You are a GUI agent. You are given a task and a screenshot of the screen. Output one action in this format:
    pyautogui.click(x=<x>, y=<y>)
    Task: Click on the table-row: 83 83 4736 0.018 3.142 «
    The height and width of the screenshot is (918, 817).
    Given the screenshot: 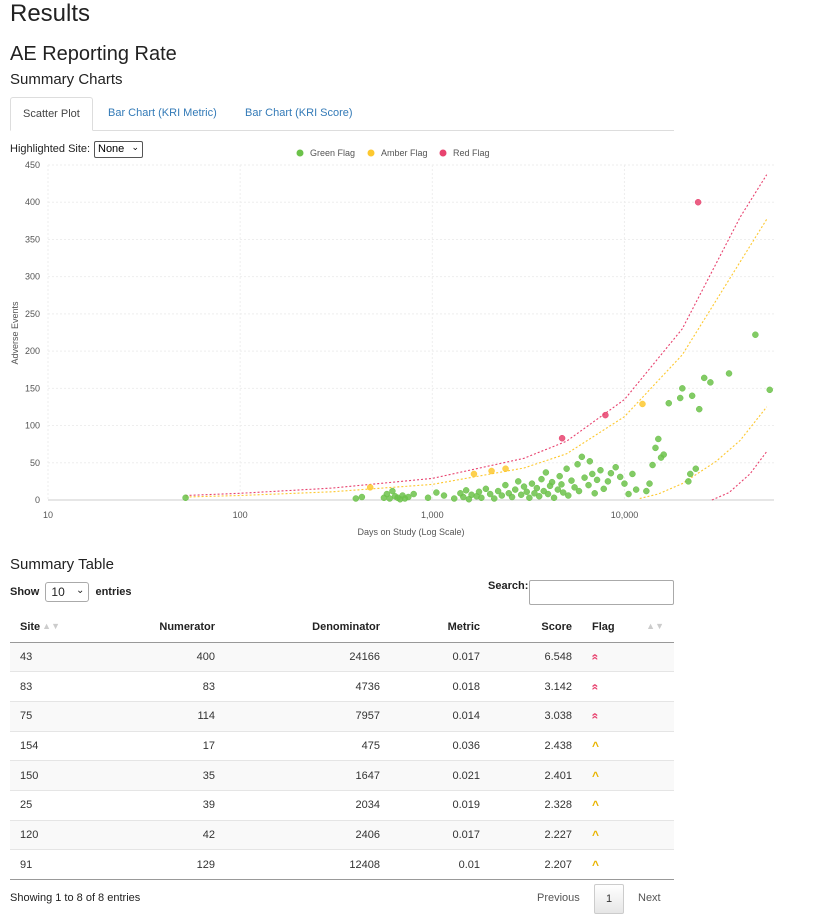 What is the action you would take?
    pyautogui.click(x=342, y=686)
    